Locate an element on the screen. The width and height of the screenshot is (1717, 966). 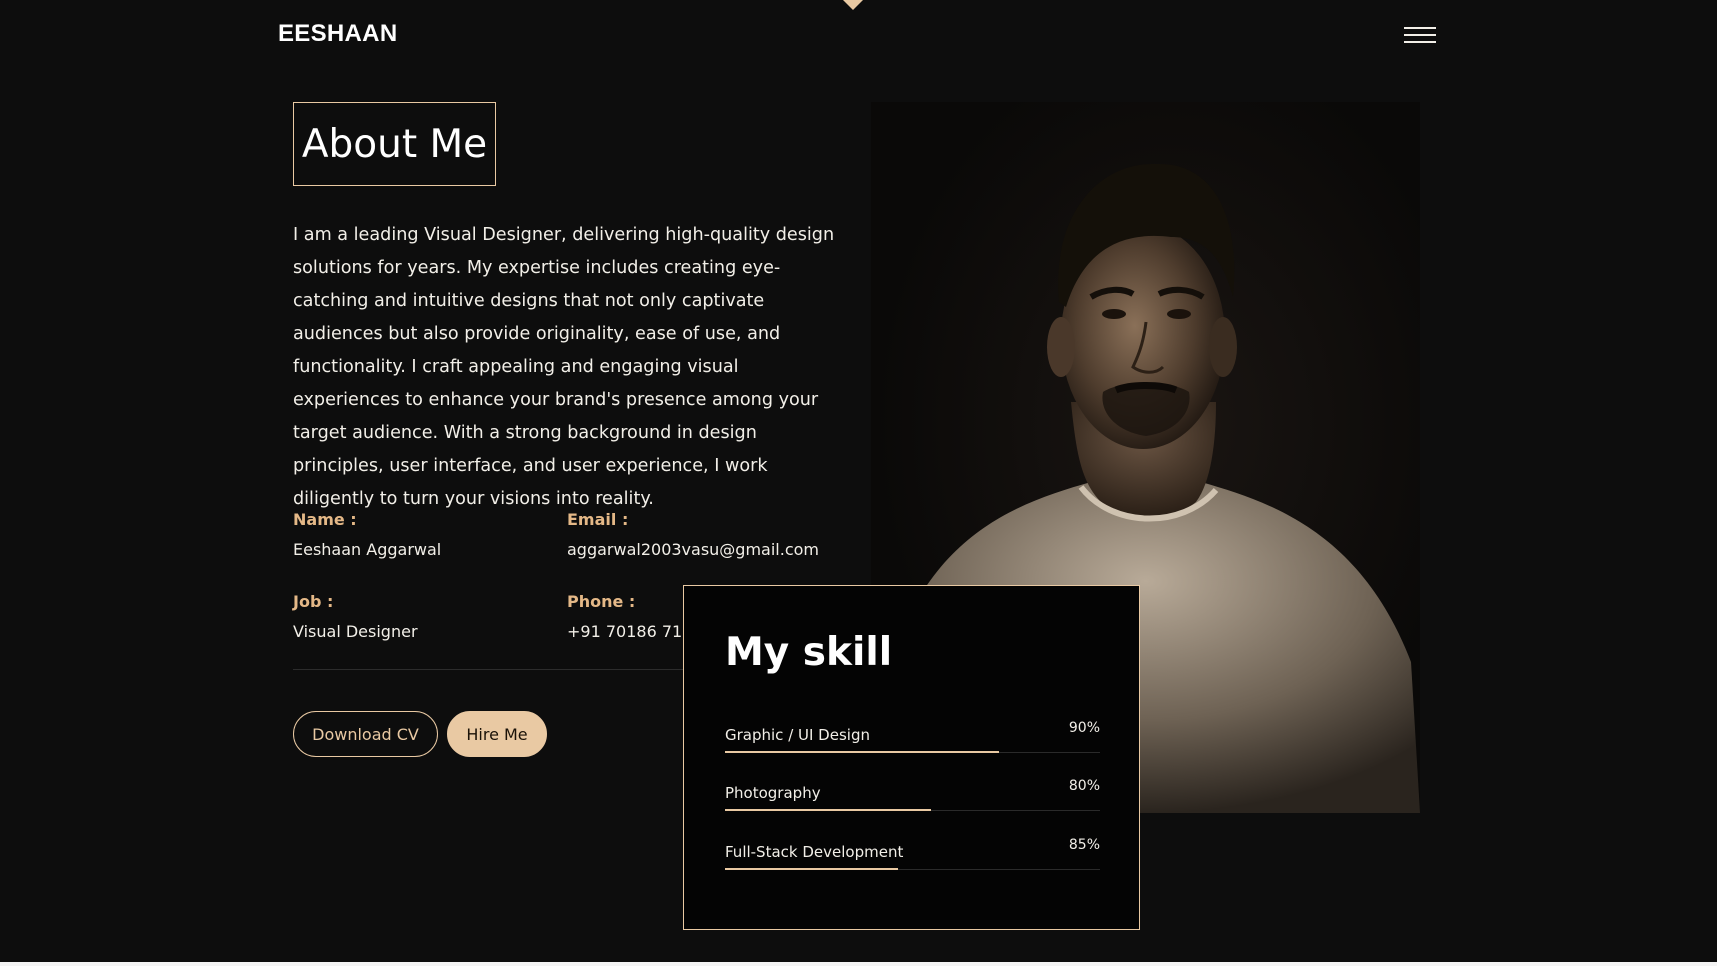
name-value: Eeshaan Aggarwal is located at coordinates (367, 549).